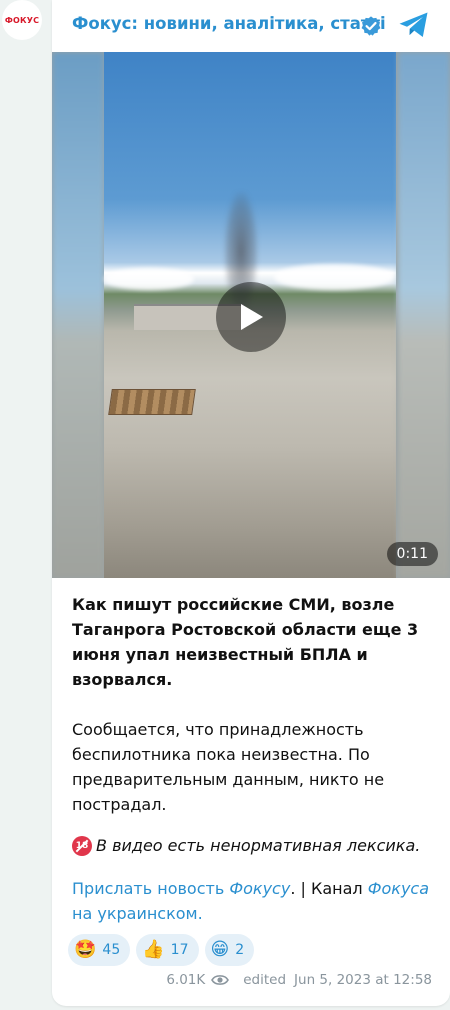 The width and height of the screenshot is (450, 1010). I want to click on video-duration: 0:11, so click(412, 554).